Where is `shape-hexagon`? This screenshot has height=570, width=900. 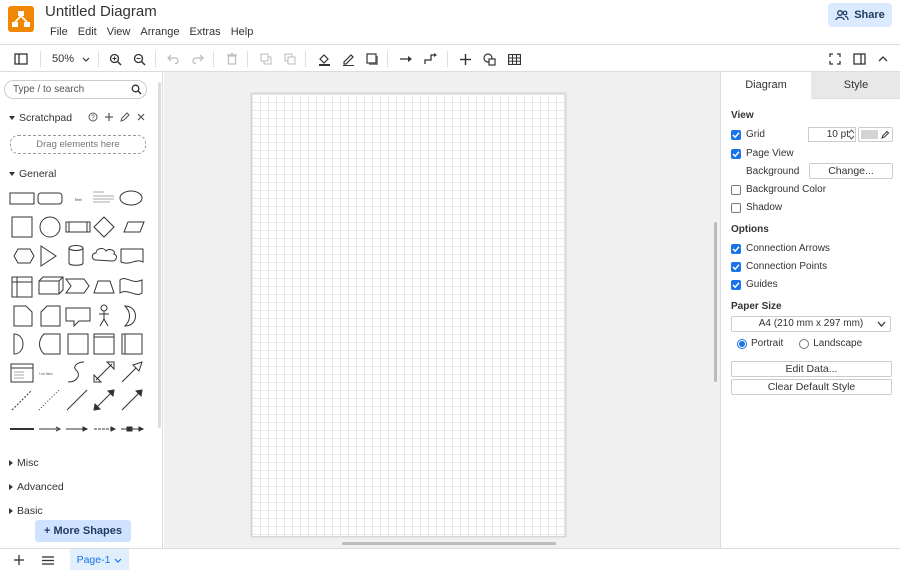
shape-hexagon is located at coordinates (24, 256).